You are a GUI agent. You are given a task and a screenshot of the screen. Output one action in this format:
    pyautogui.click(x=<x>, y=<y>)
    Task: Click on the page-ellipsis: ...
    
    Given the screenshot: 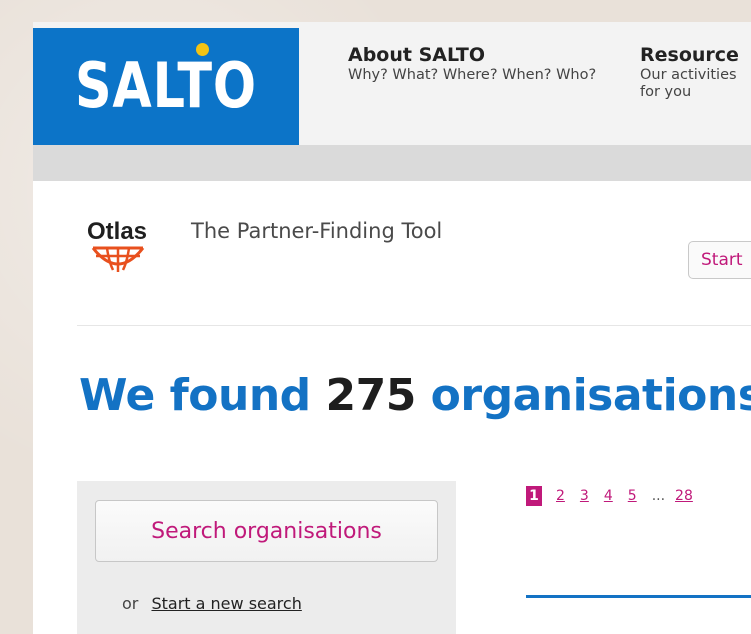 What is the action you would take?
    pyautogui.click(x=658, y=496)
    